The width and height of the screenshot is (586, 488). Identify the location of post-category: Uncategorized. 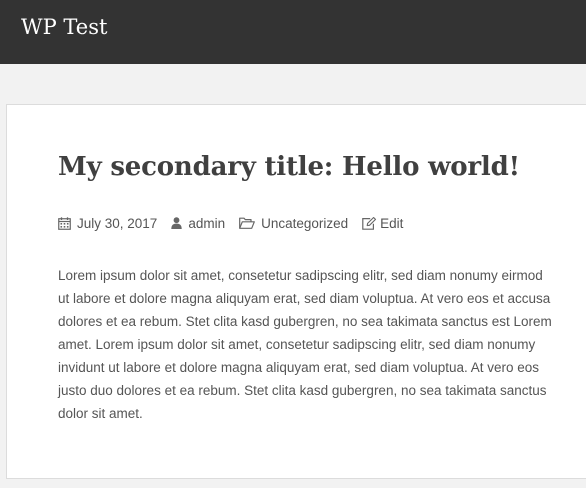
(305, 223).